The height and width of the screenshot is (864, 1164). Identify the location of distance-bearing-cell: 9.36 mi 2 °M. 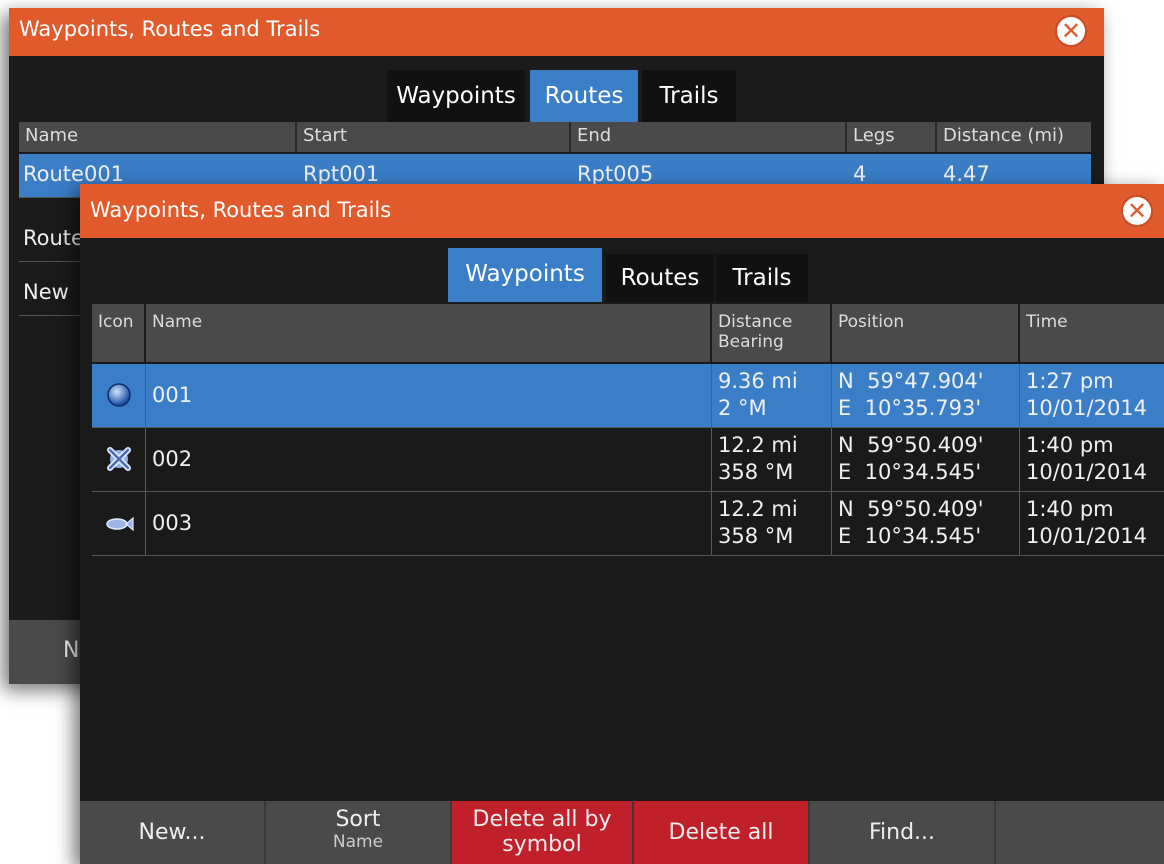
(772, 395).